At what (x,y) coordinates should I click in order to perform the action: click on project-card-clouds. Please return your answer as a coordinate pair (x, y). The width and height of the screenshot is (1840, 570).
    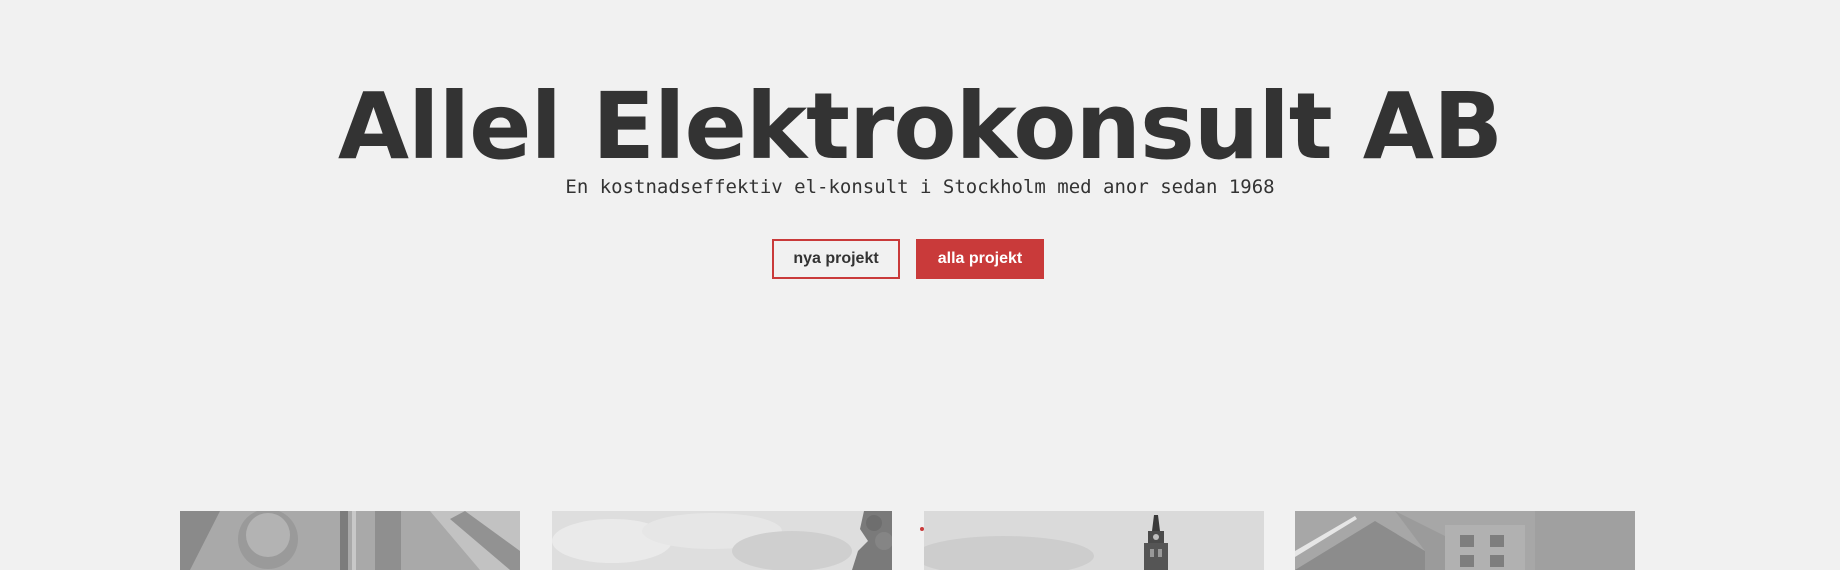
    Looking at the image, I should click on (722, 540).